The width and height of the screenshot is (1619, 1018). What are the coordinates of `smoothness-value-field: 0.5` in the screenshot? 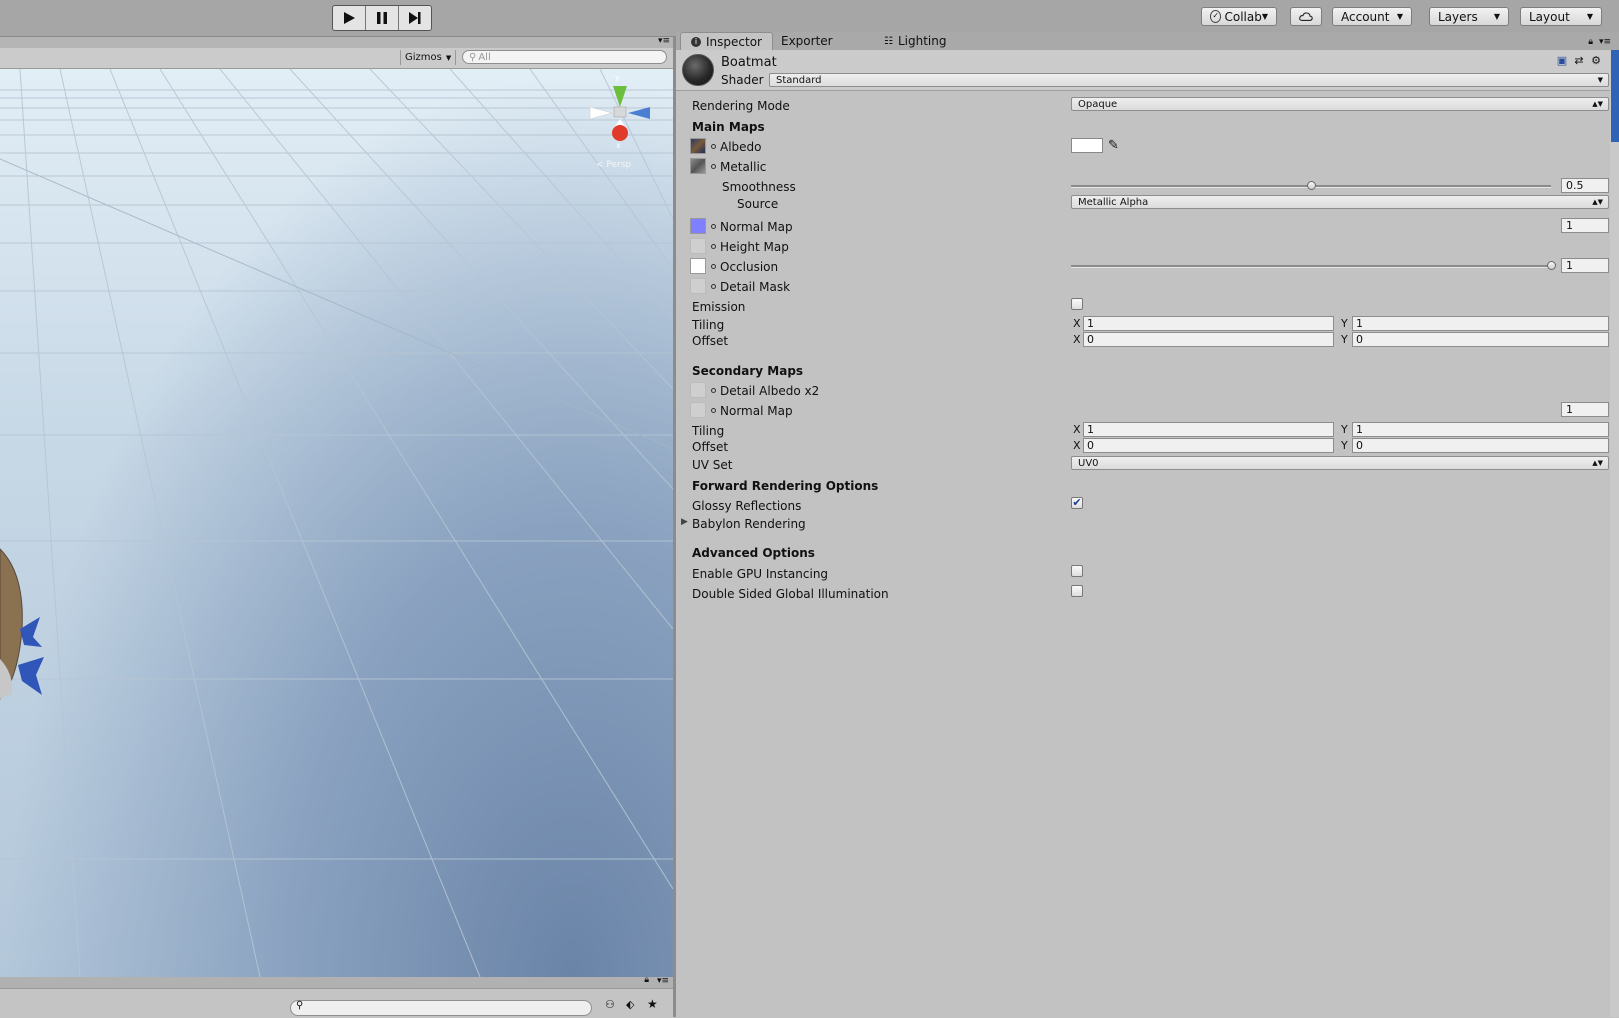 It's located at (1585, 185).